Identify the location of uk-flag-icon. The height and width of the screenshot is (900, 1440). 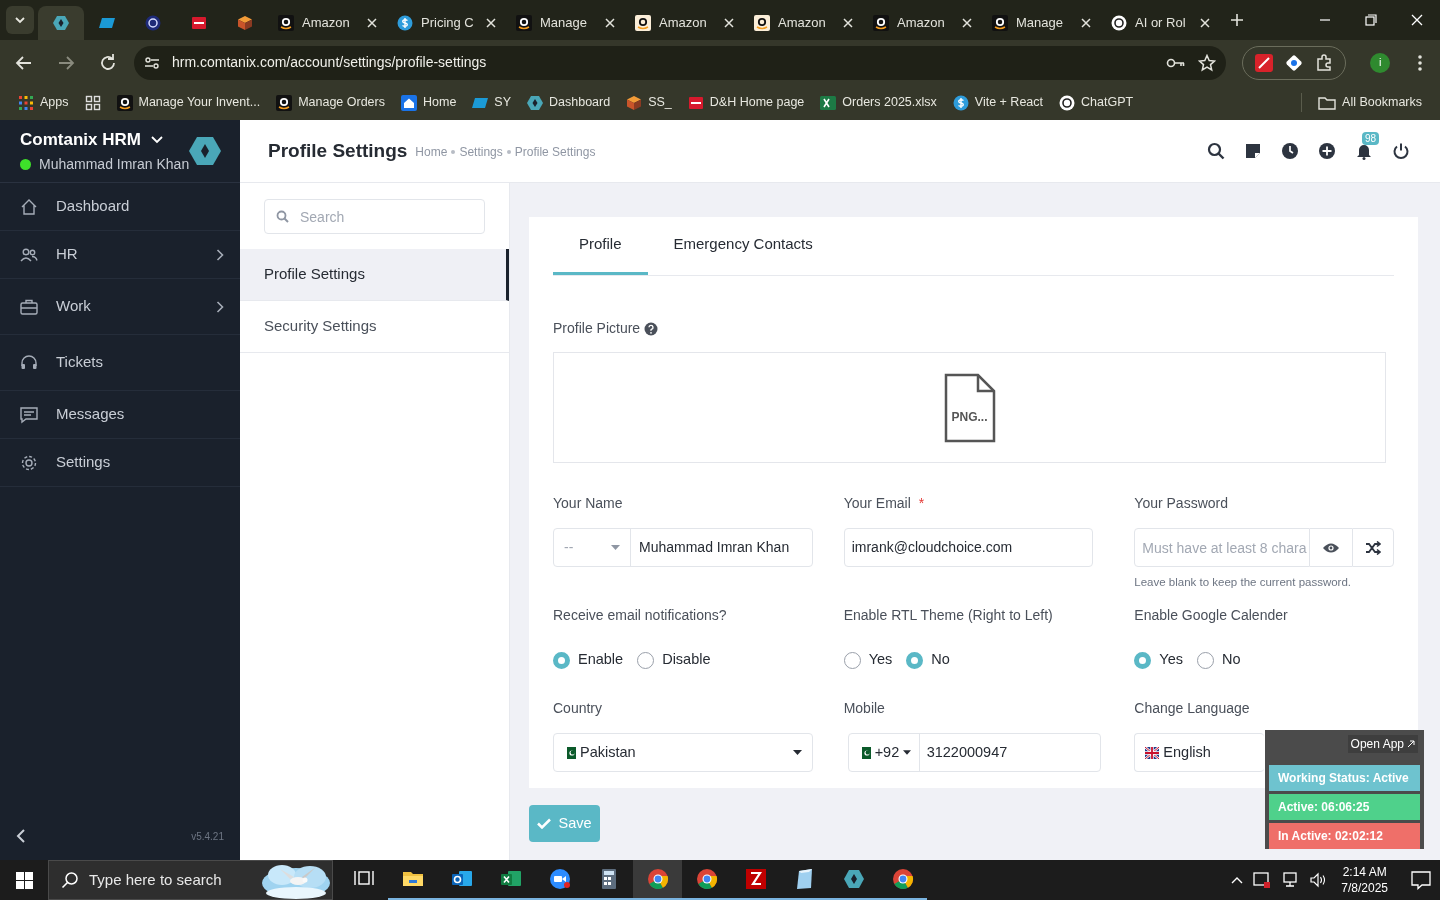
(1152, 752).